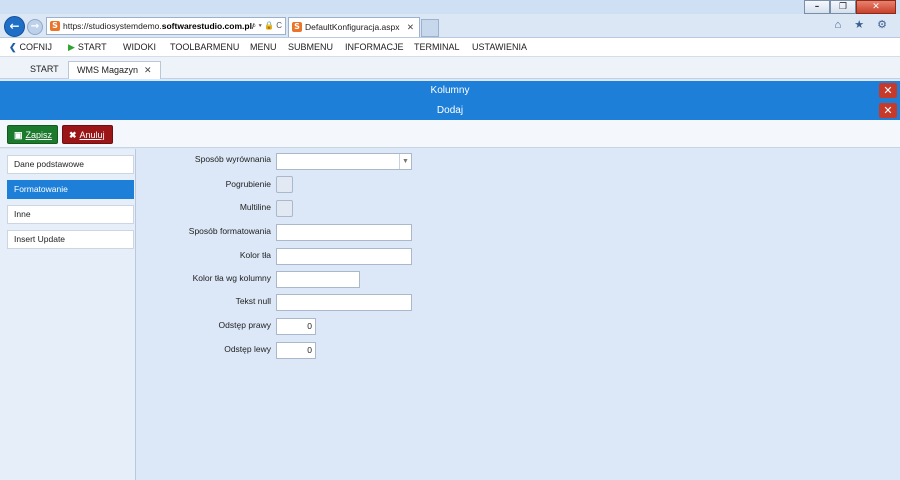 Image resolution: width=900 pixels, height=480 pixels. What do you see at coordinates (888, 110) in the screenshot?
I see `close-dodaj-icon: ✕` at bounding box center [888, 110].